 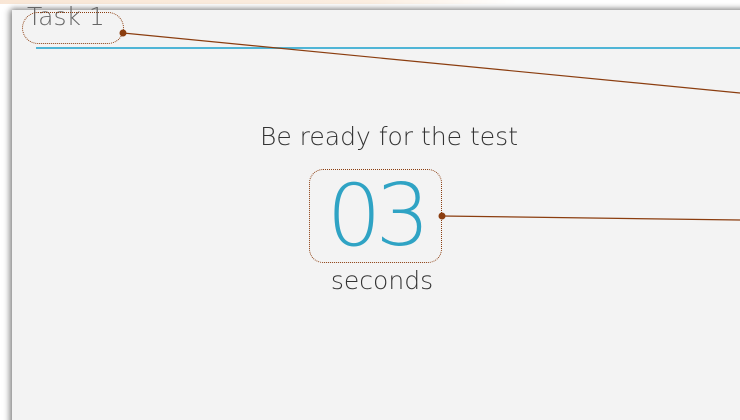 What do you see at coordinates (370, 2) in the screenshot?
I see `top-edge-strip` at bounding box center [370, 2].